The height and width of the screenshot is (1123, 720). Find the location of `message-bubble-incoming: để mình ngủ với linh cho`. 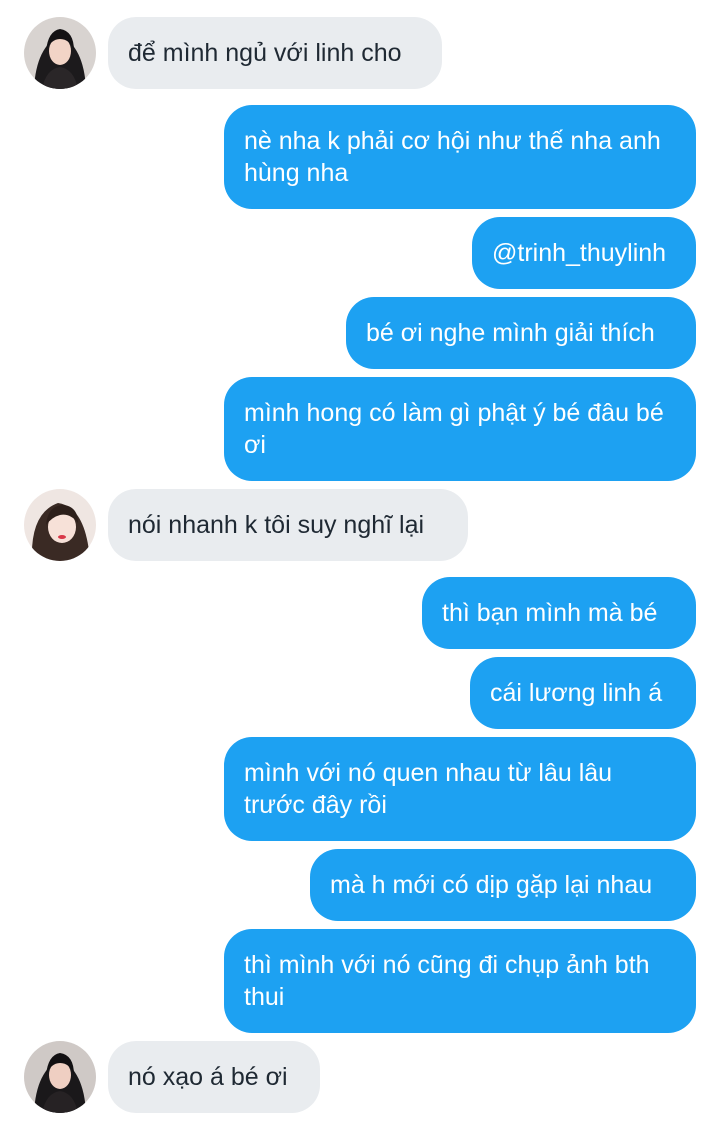

message-bubble-incoming: để mình ngủ với linh cho is located at coordinates (275, 53).